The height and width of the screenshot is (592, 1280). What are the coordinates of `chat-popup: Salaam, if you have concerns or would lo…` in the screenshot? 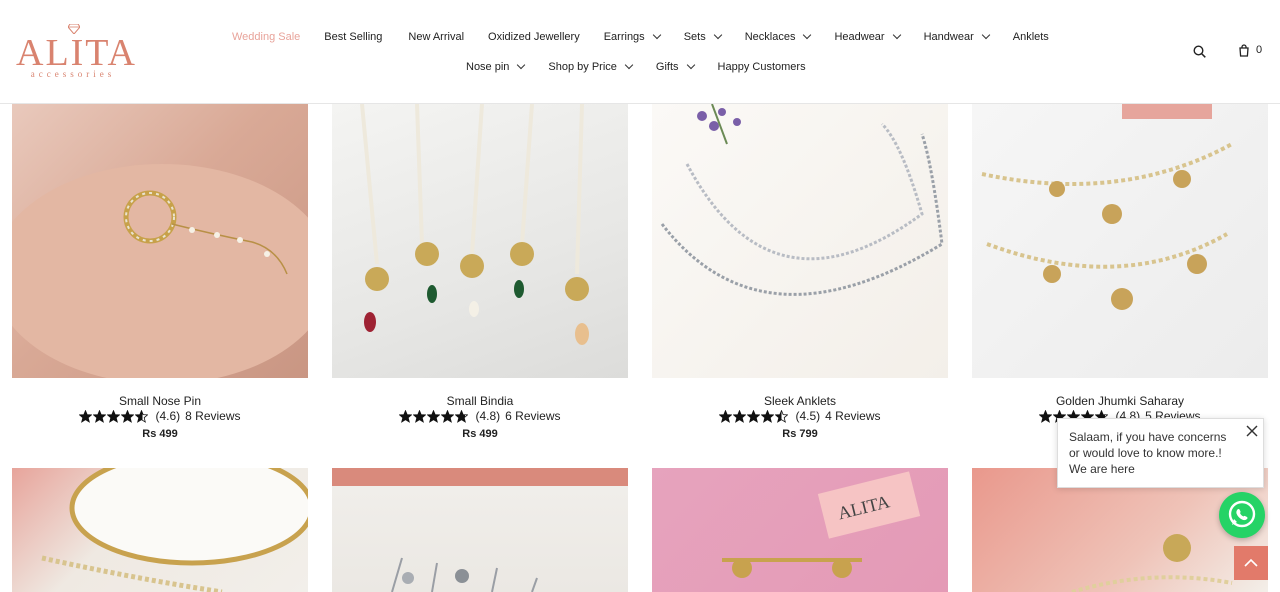 It's located at (1160, 453).